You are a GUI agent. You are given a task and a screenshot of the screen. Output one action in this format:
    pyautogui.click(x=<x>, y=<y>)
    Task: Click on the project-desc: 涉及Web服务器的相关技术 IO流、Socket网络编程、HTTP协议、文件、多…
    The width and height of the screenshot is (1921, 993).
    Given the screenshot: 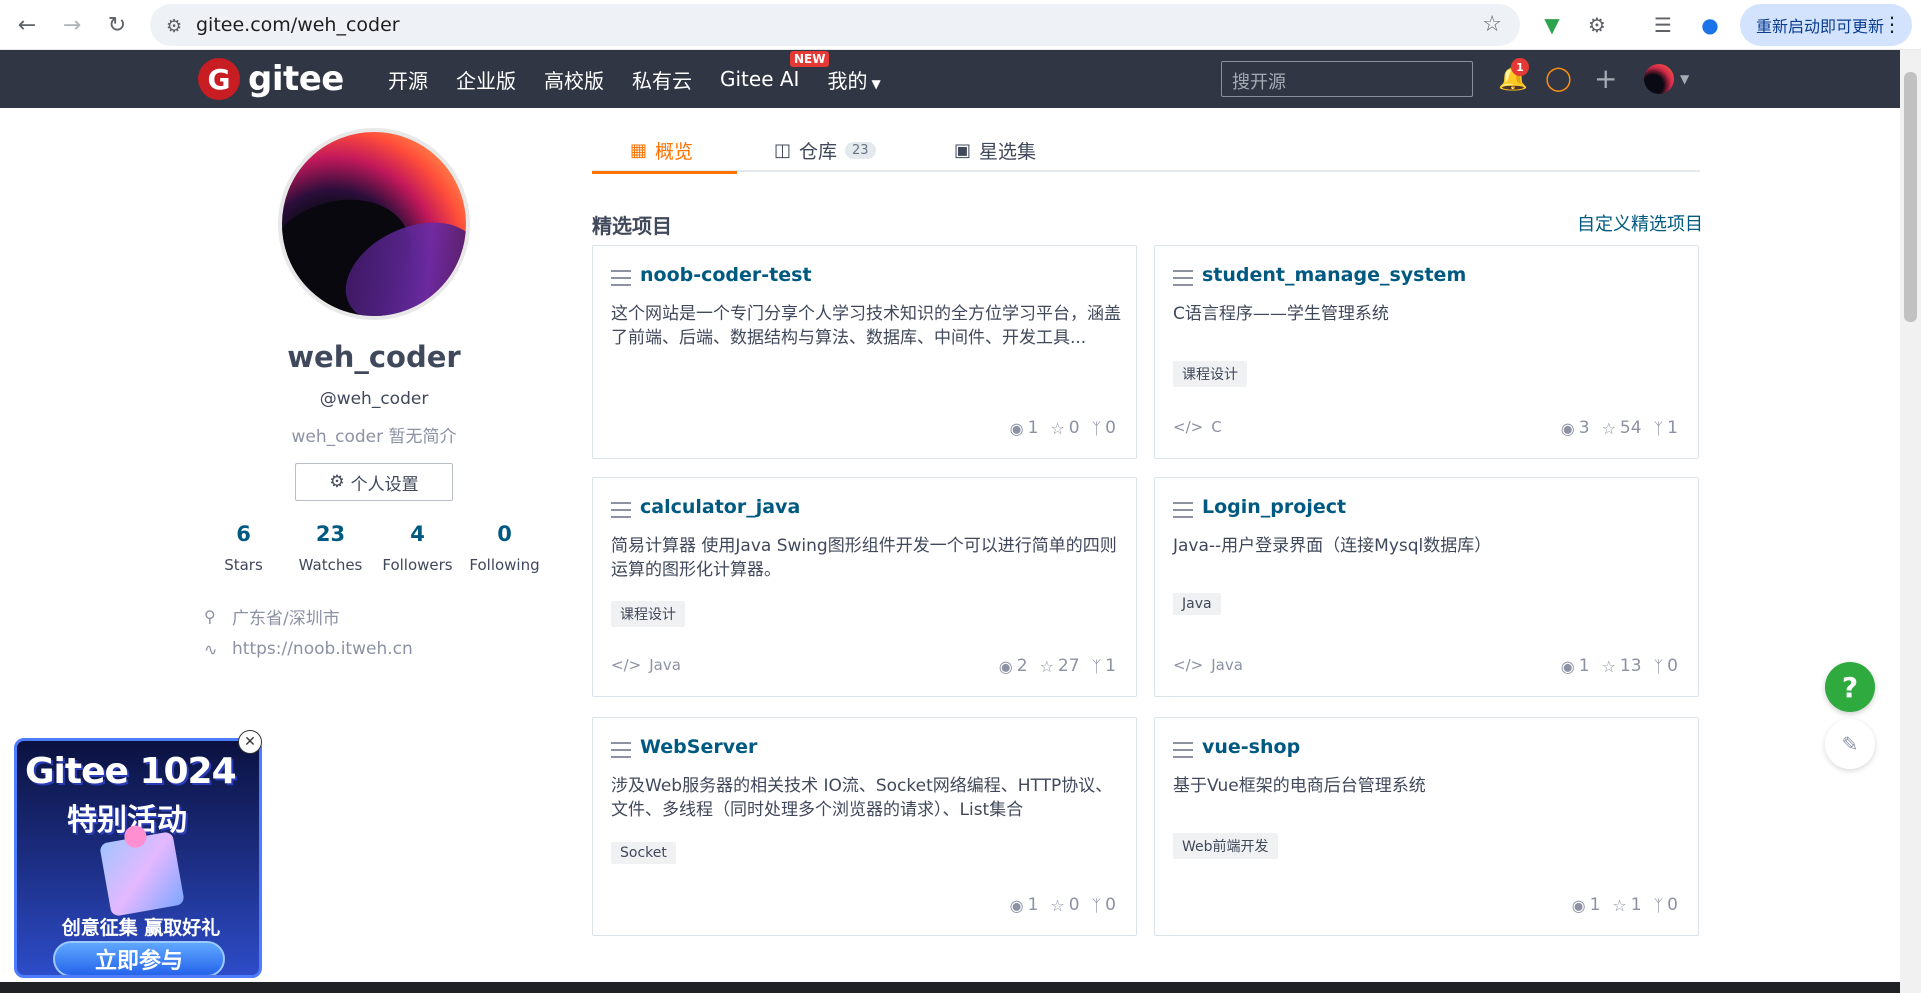 What is the action you would take?
    pyautogui.click(x=862, y=798)
    